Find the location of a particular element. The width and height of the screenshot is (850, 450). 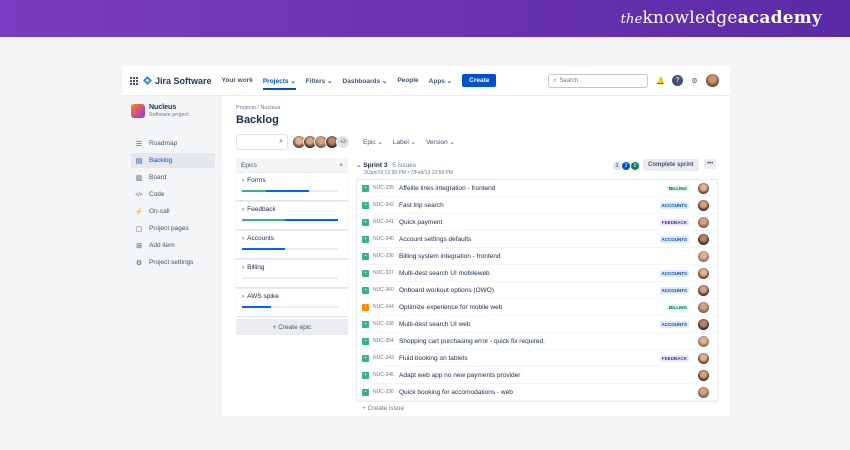

version-filter: Version ⌄ is located at coordinates (440, 142).